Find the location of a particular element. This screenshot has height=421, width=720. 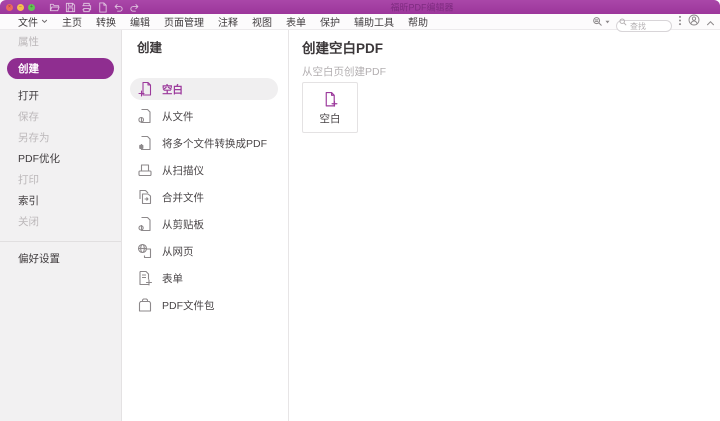

create-item-label: PDF文件包 is located at coordinates (188, 305).